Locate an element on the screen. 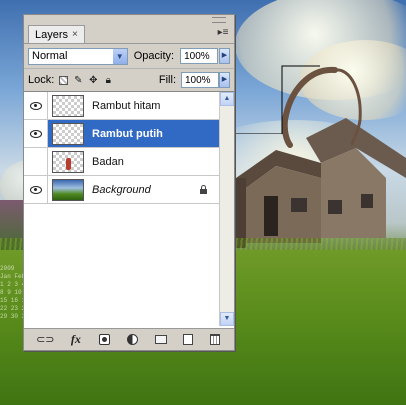 The image size is (406, 405). lock-icon is located at coordinates (203, 189).